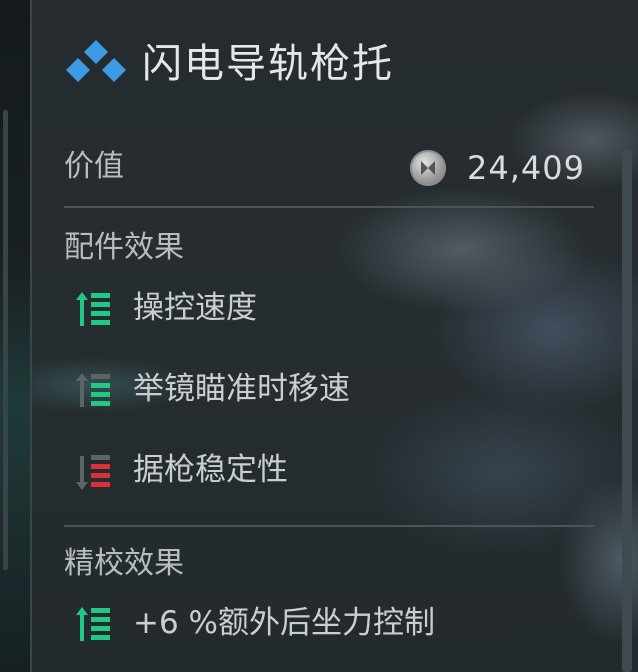  Describe the element at coordinates (241, 389) in the screenshot. I see `effect-ads-move-speed: 举镜瞄准时移速` at that location.